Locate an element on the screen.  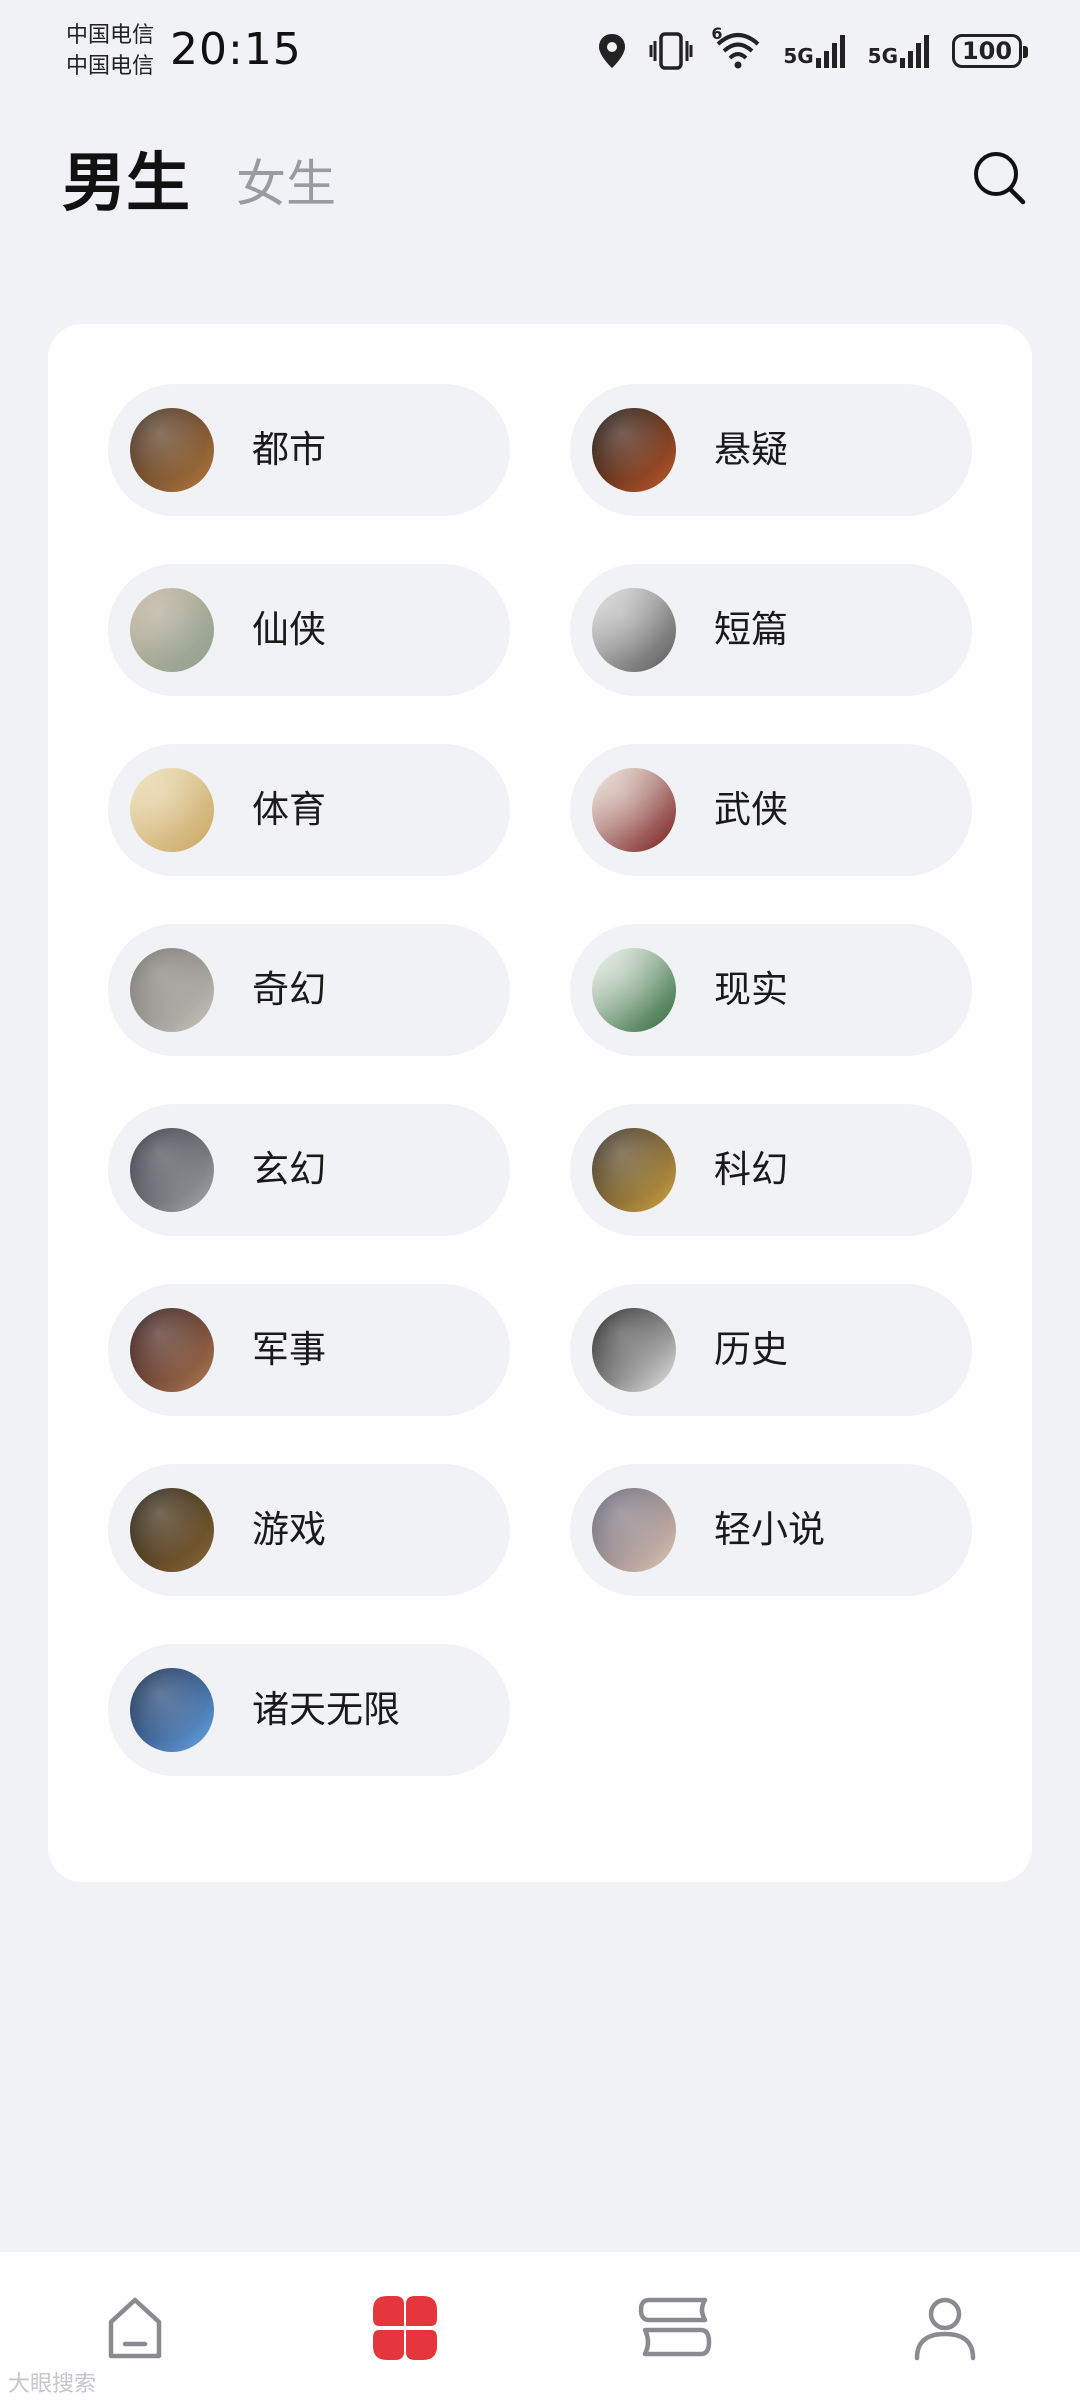
carrier-1: 中国电信 is located at coordinates (110, 35).